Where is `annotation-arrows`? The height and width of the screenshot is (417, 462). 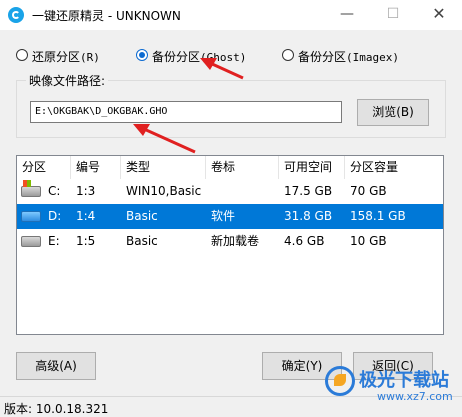
annotation-arrows is located at coordinates (188, 106).